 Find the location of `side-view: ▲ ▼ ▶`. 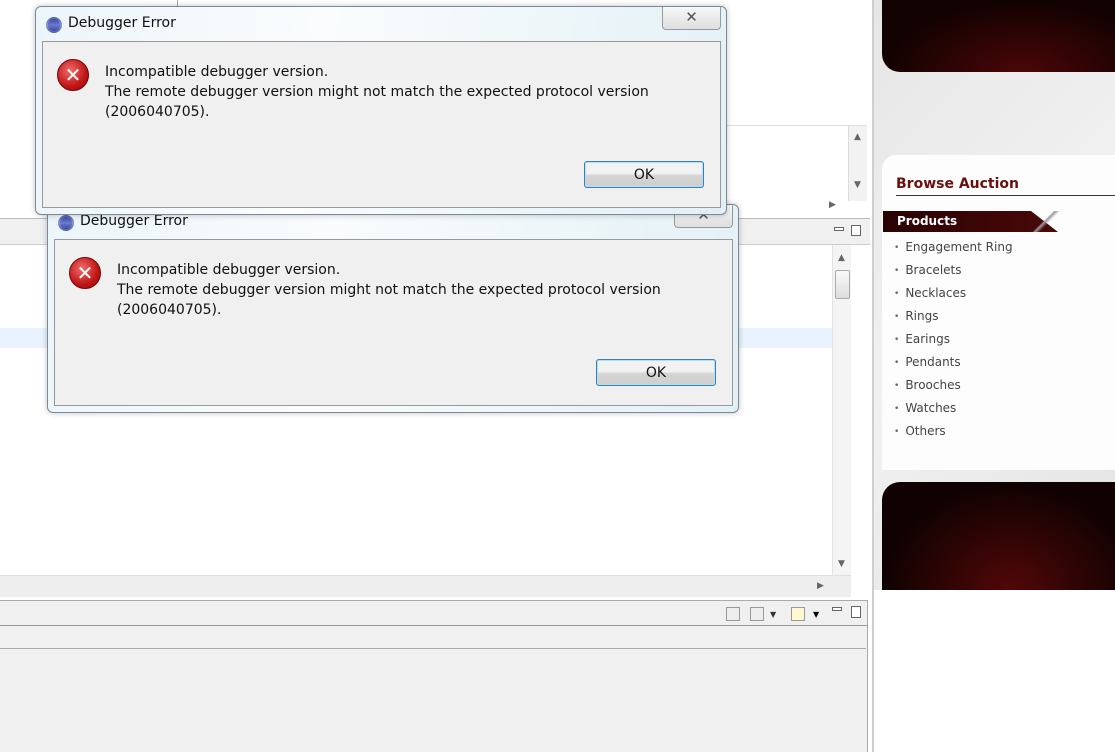

side-view: ▲ ▼ ▶ is located at coordinates (797, 171).